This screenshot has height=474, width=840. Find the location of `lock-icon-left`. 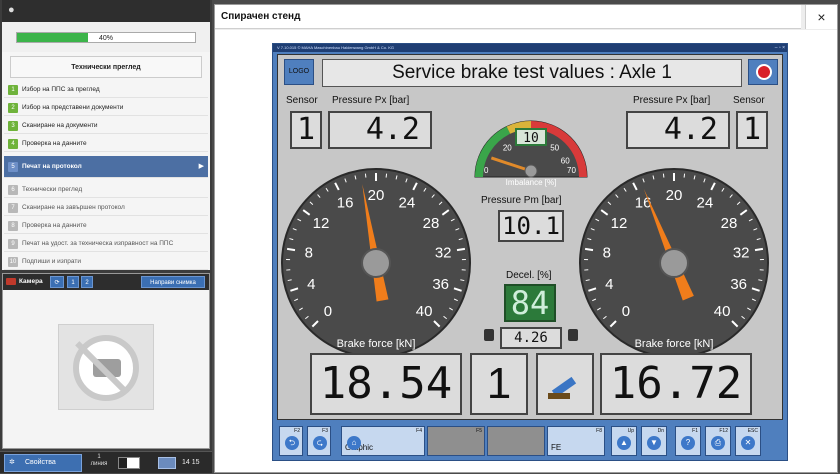

lock-icon-left is located at coordinates (489, 335).